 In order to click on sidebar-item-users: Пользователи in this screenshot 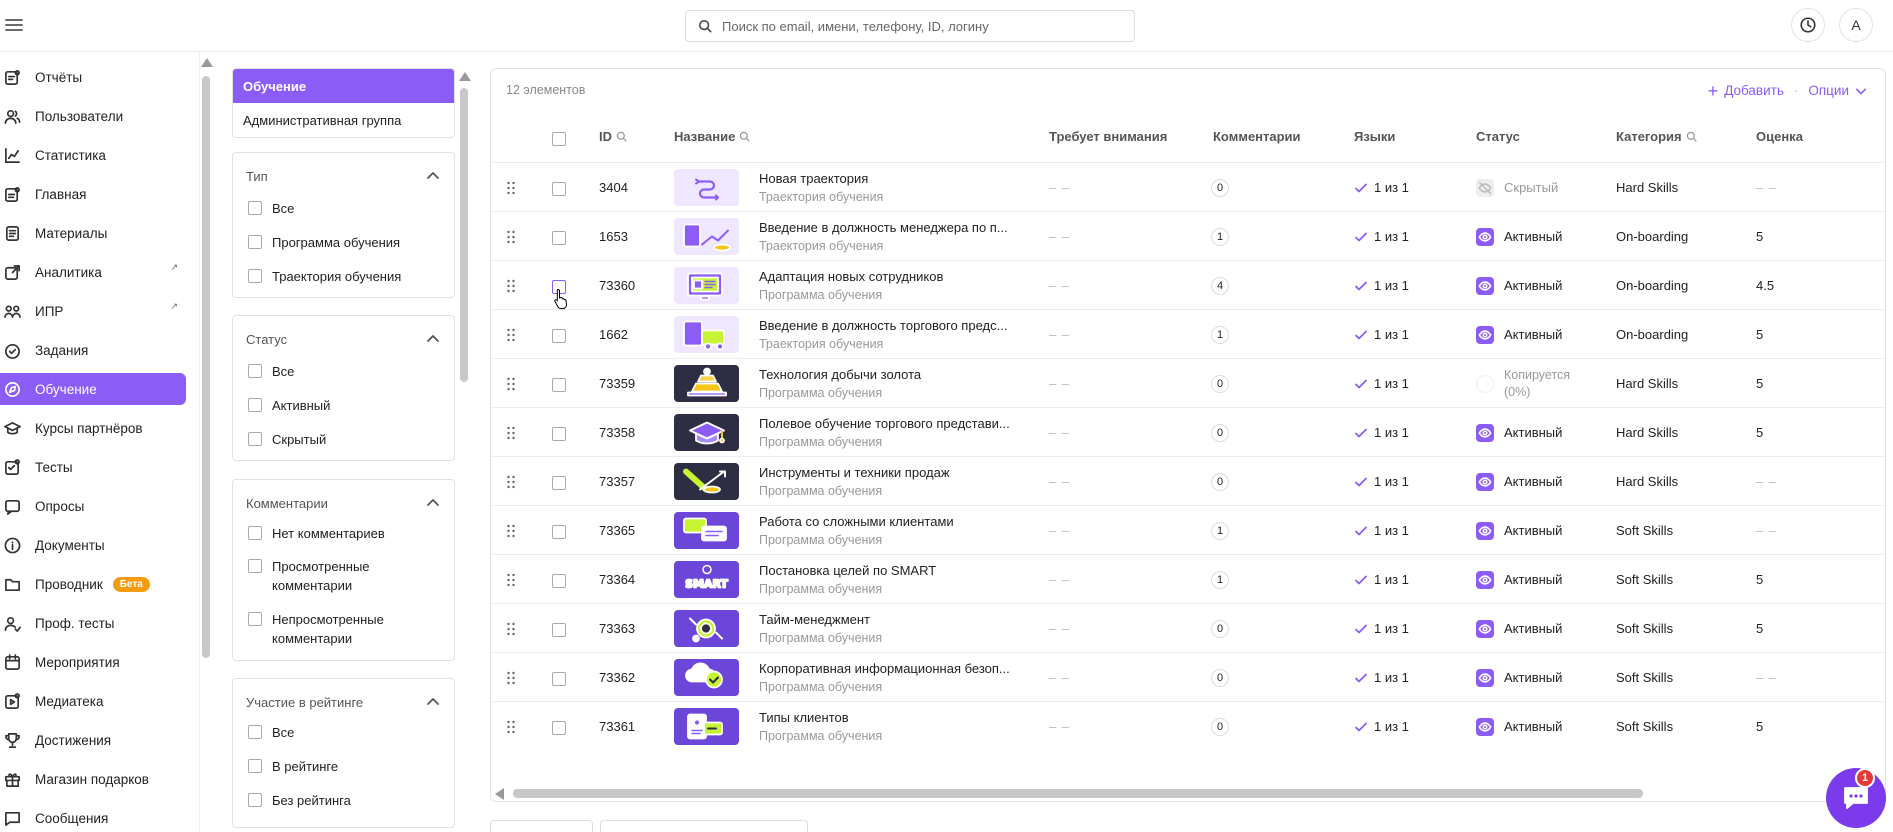, I will do `click(93, 116)`.